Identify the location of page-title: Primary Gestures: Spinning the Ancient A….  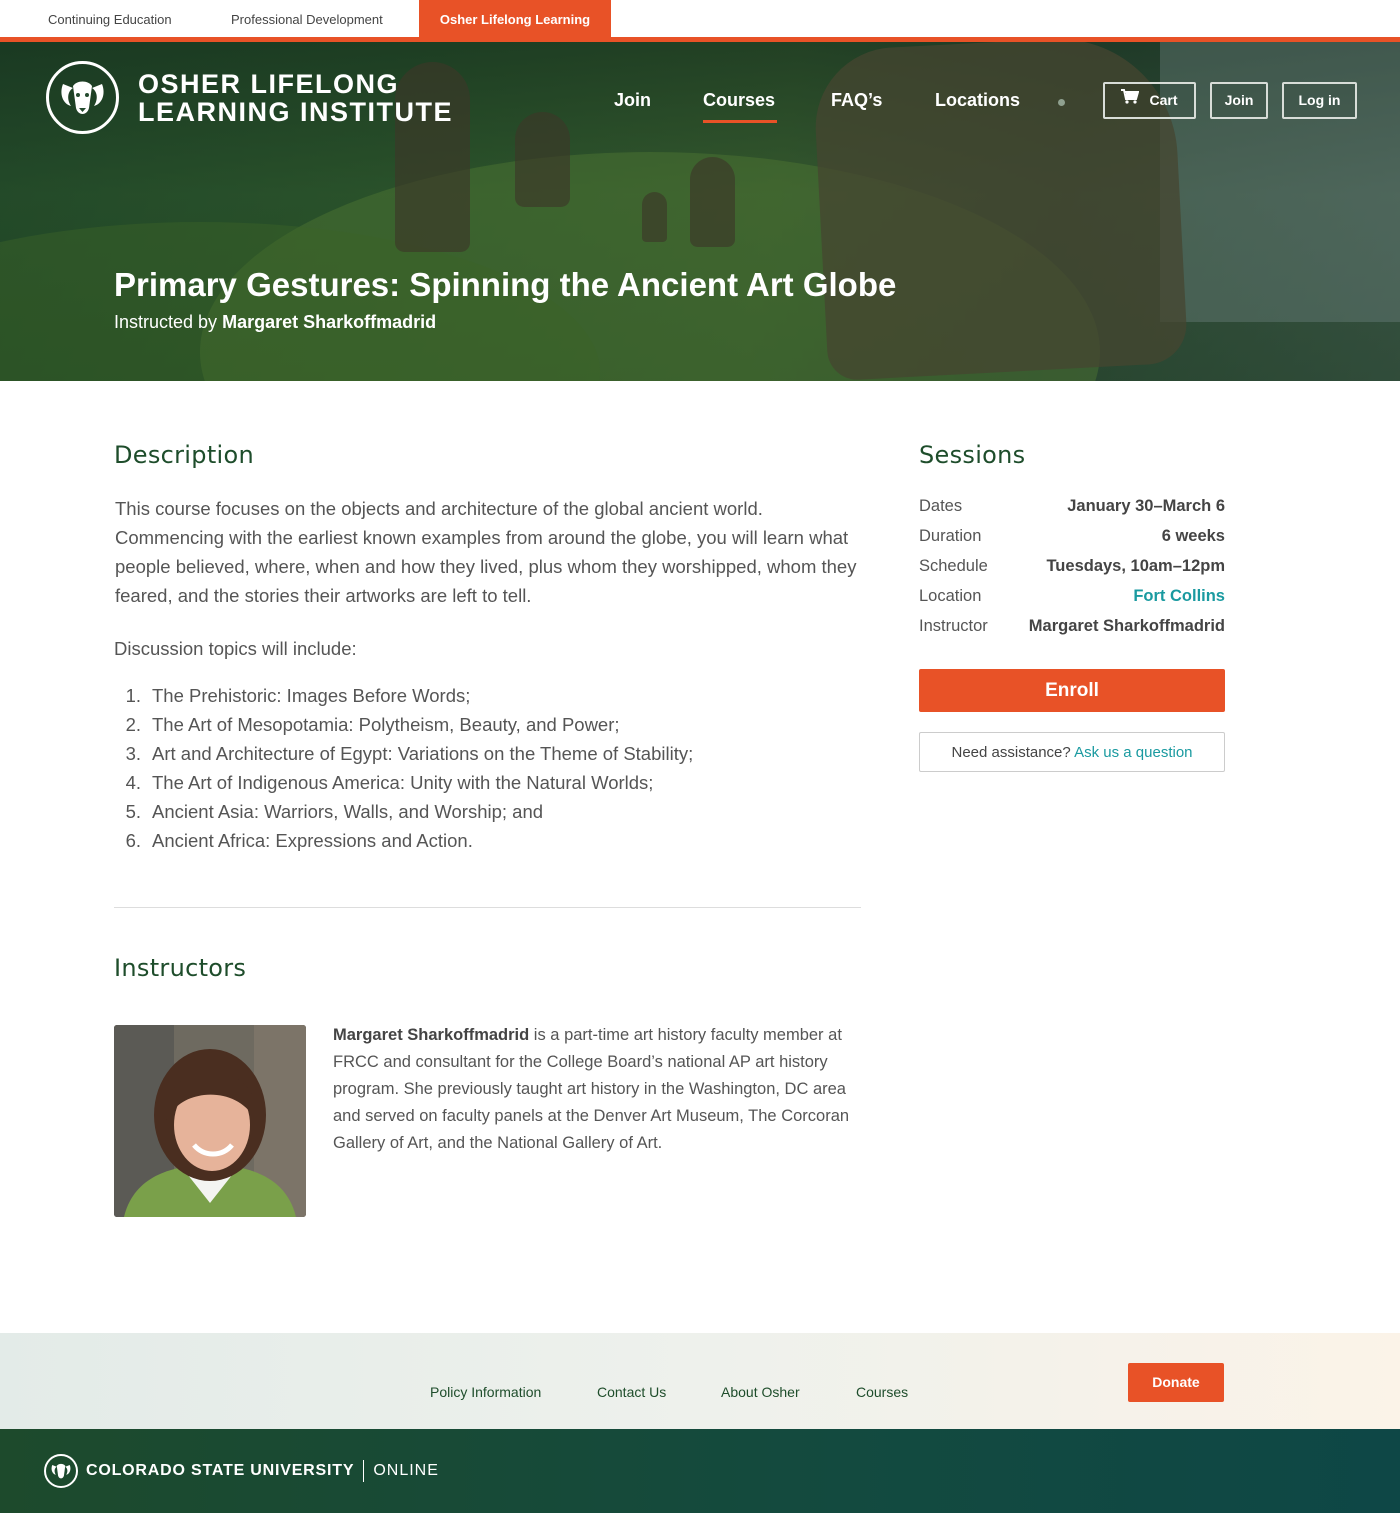
(505, 284).